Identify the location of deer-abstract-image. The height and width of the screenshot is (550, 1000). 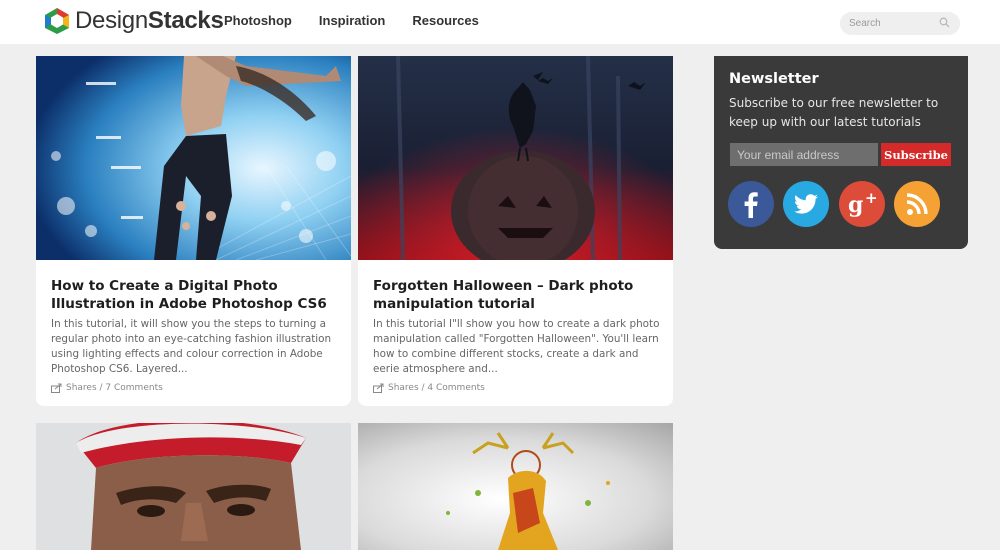
(515, 486).